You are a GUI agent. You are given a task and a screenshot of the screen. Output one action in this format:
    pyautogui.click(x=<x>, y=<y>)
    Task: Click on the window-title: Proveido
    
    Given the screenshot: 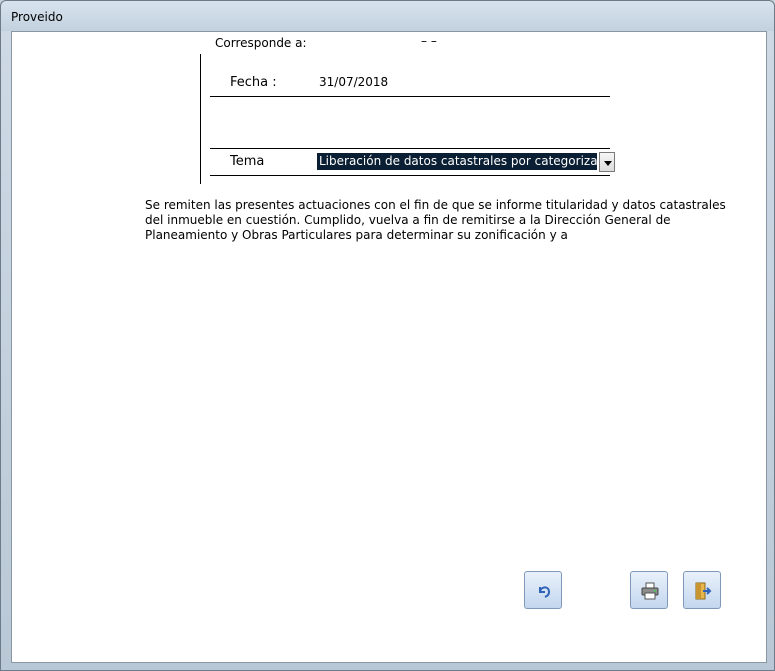 What is the action you would take?
    pyautogui.click(x=37, y=17)
    